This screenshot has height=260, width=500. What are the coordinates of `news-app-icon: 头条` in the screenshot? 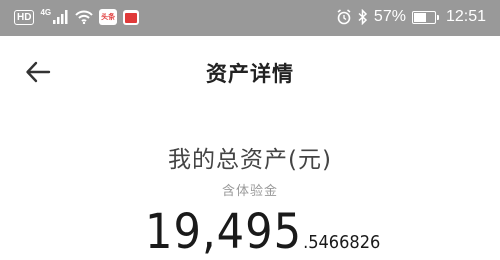 It's located at (108, 17).